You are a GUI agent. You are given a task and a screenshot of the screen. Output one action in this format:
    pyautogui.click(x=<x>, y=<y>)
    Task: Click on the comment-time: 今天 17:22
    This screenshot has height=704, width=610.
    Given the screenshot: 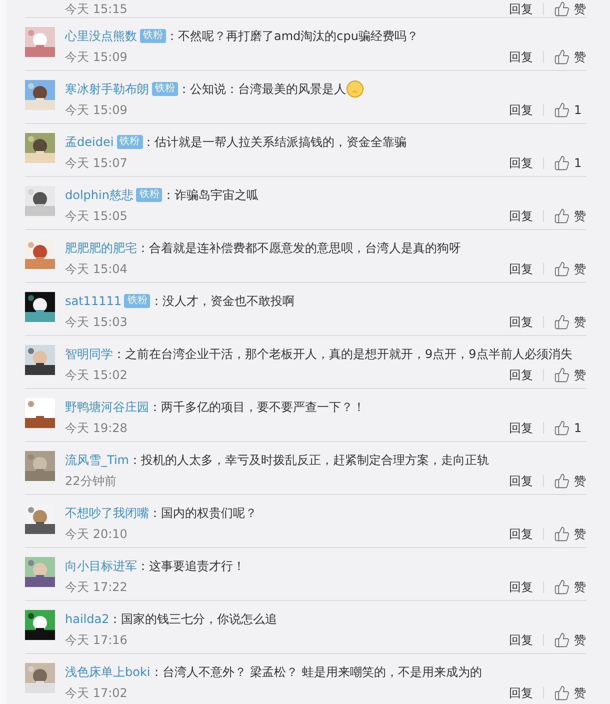 What is the action you would take?
    pyautogui.click(x=96, y=587)
    